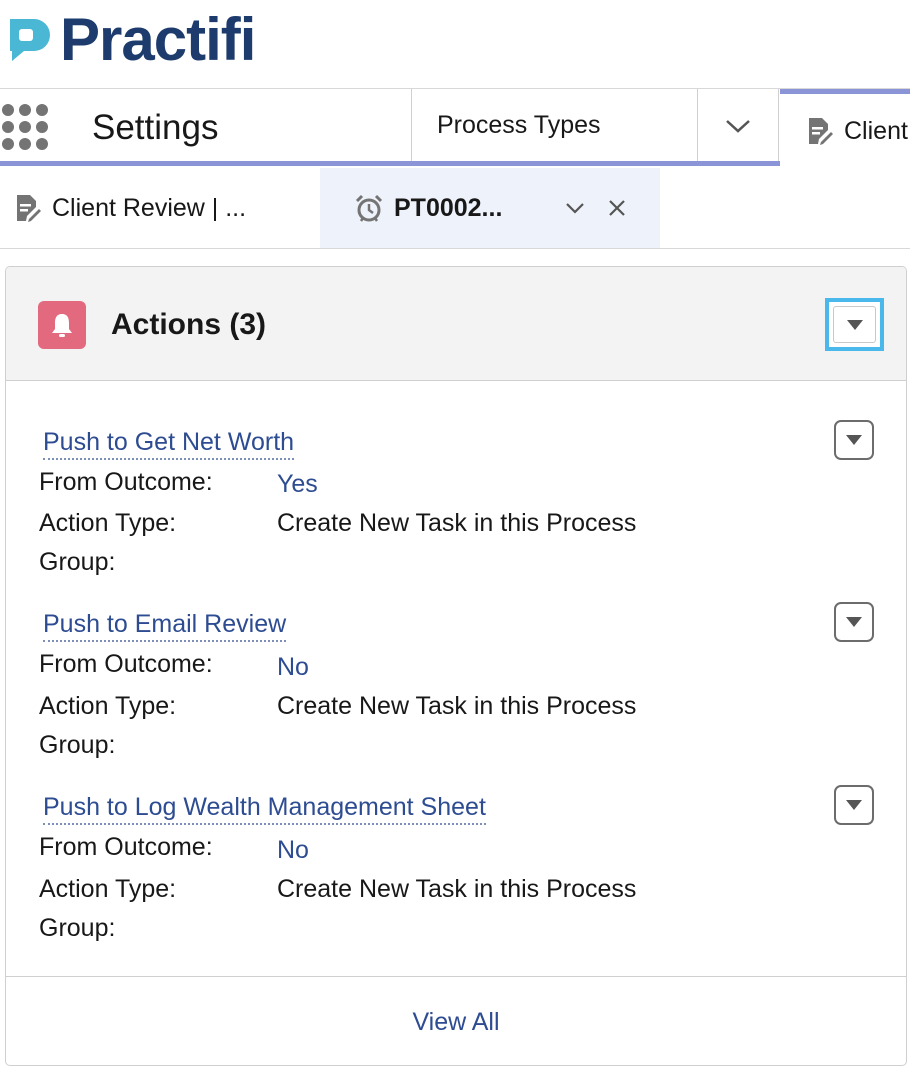 The image size is (910, 1070). I want to click on nav-tab-client: Client, so click(845, 128).